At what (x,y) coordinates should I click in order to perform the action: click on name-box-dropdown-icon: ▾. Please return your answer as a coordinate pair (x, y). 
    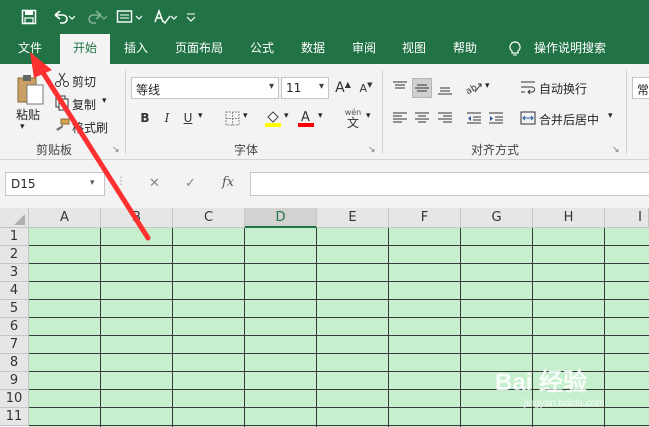
    Looking at the image, I should click on (92, 183).